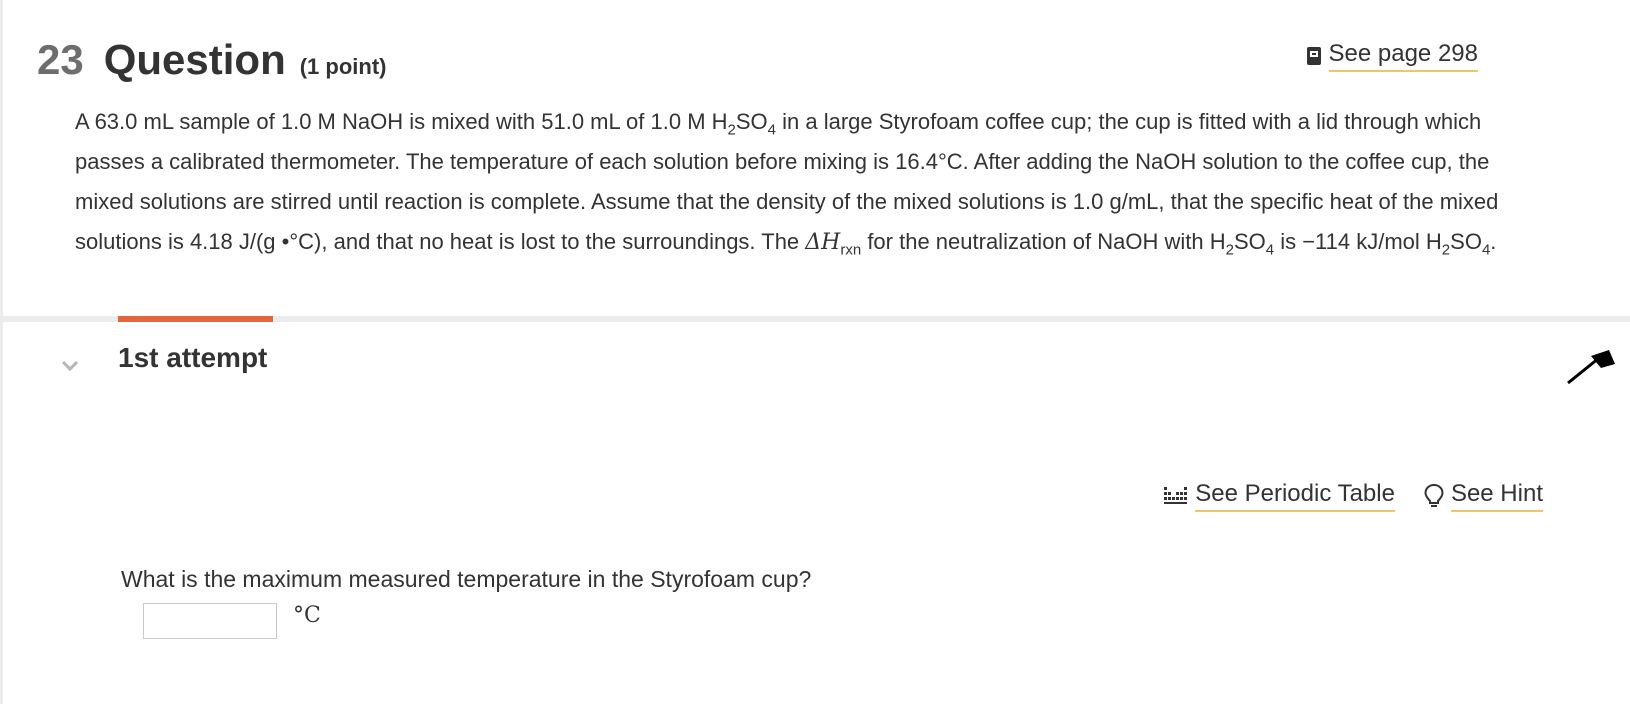 The height and width of the screenshot is (704, 1630). Describe the element at coordinates (851, 250) in the screenshot. I see `subscript: rxn` at that location.